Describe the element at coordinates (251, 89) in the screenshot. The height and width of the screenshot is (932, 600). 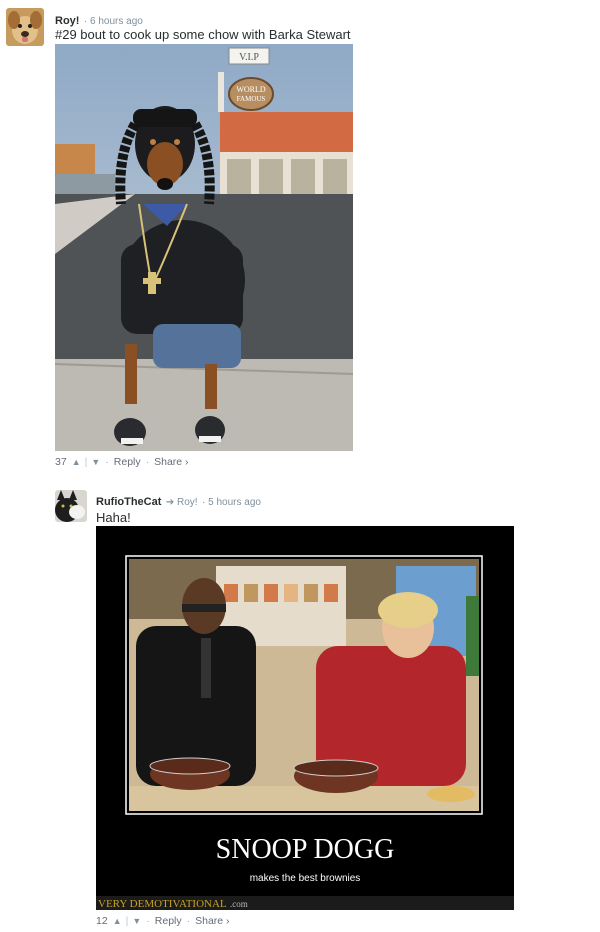
I see `sign-world: WORLD` at that location.